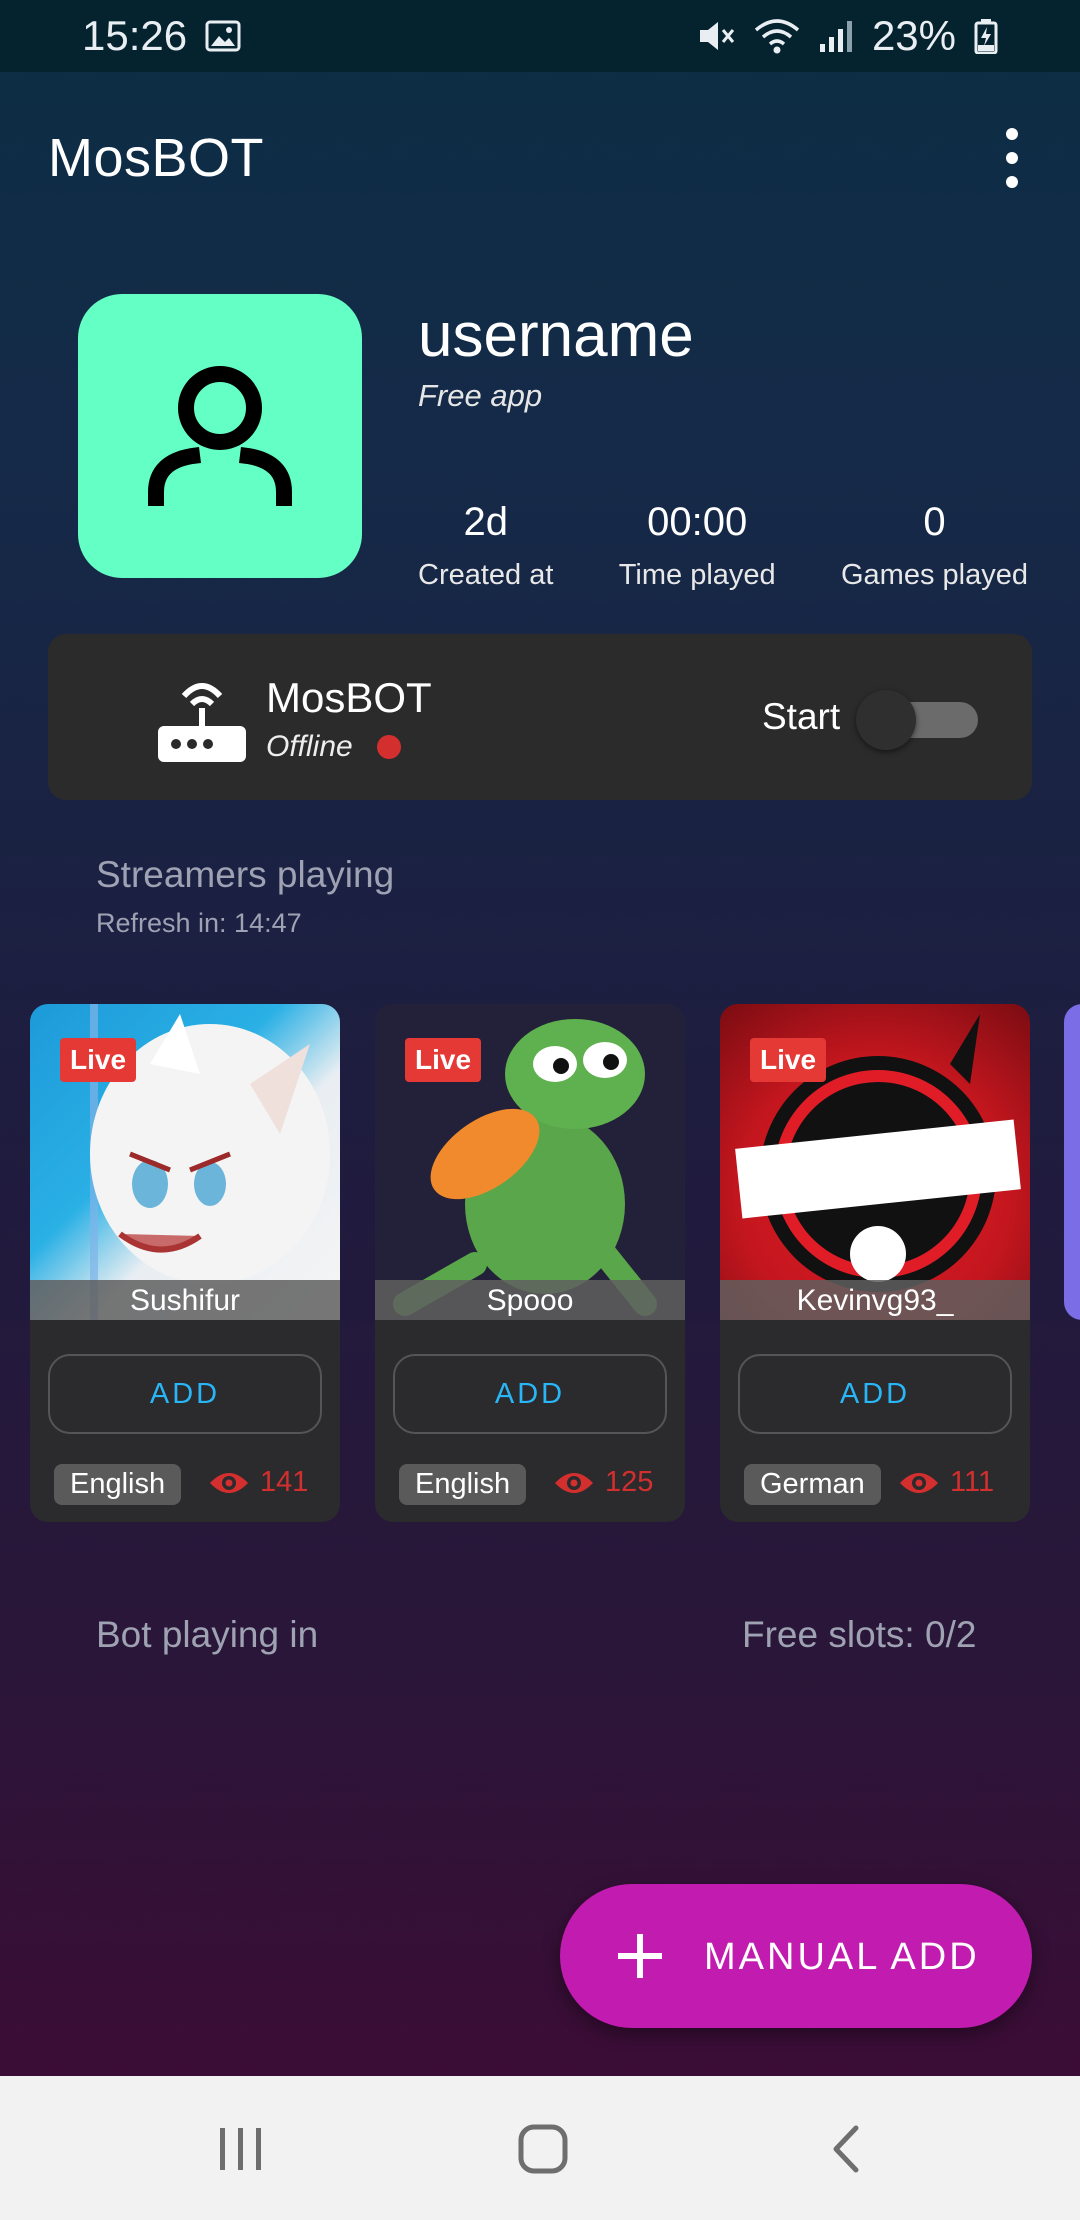 This screenshot has width=1080, height=2220. Describe the element at coordinates (928, 720) in the screenshot. I see `start-toggle` at that location.